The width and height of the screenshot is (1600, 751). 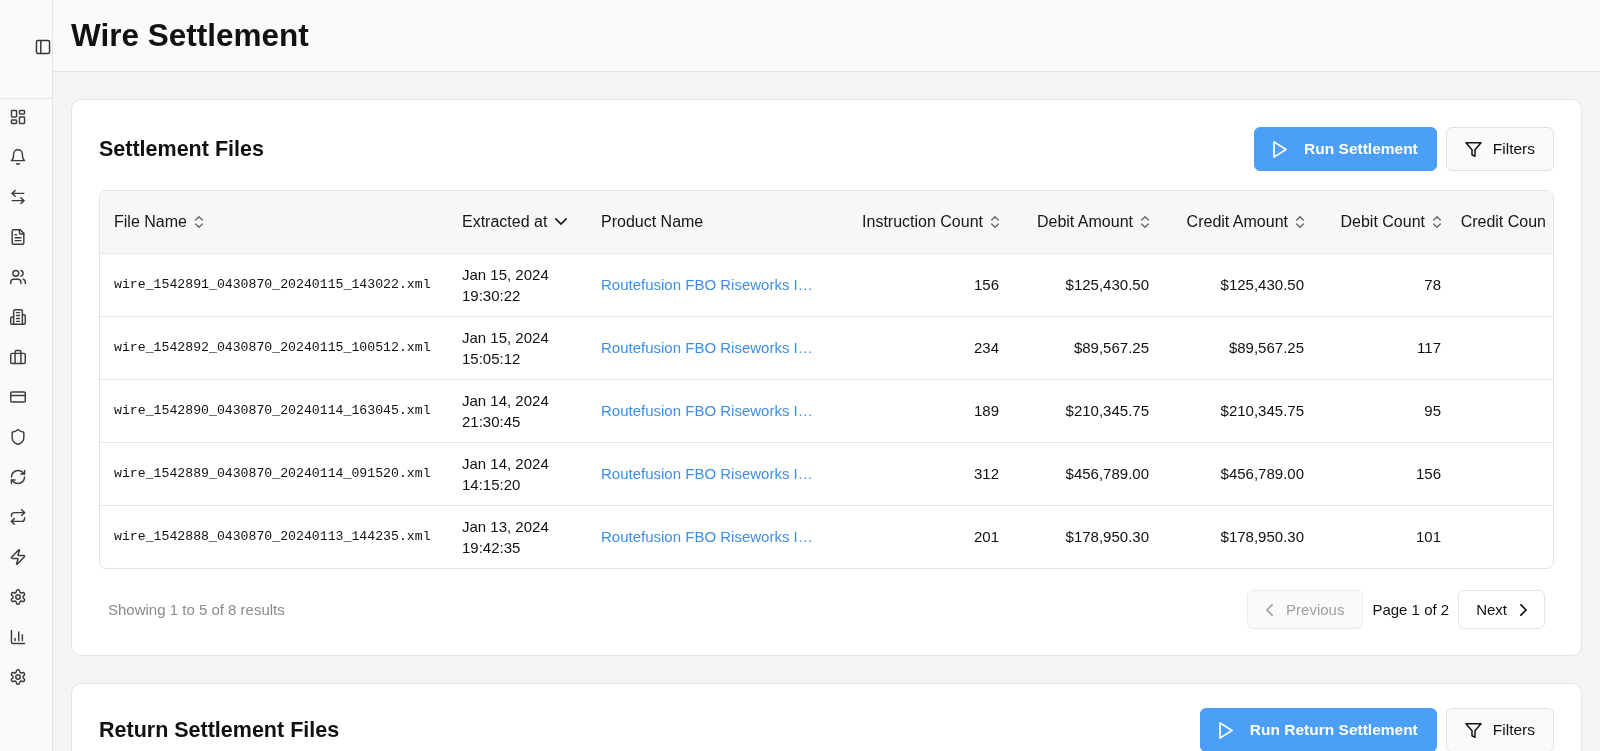 What do you see at coordinates (17, 477) in the screenshot?
I see `refresh-icon` at bounding box center [17, 477].